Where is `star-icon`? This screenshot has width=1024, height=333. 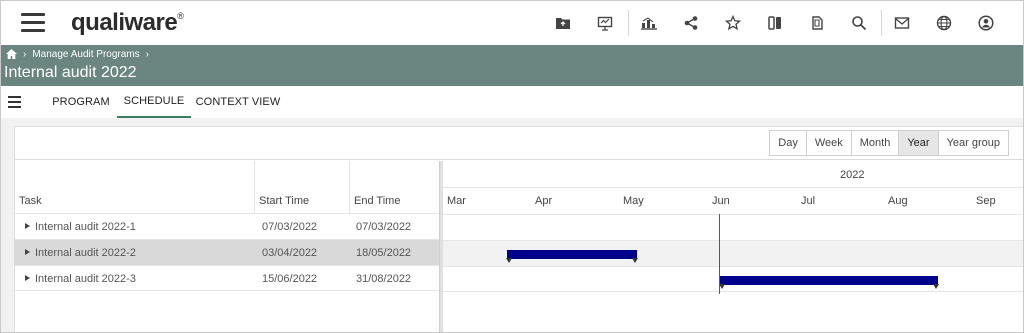 star-icon is located at coordinates (733, 23).